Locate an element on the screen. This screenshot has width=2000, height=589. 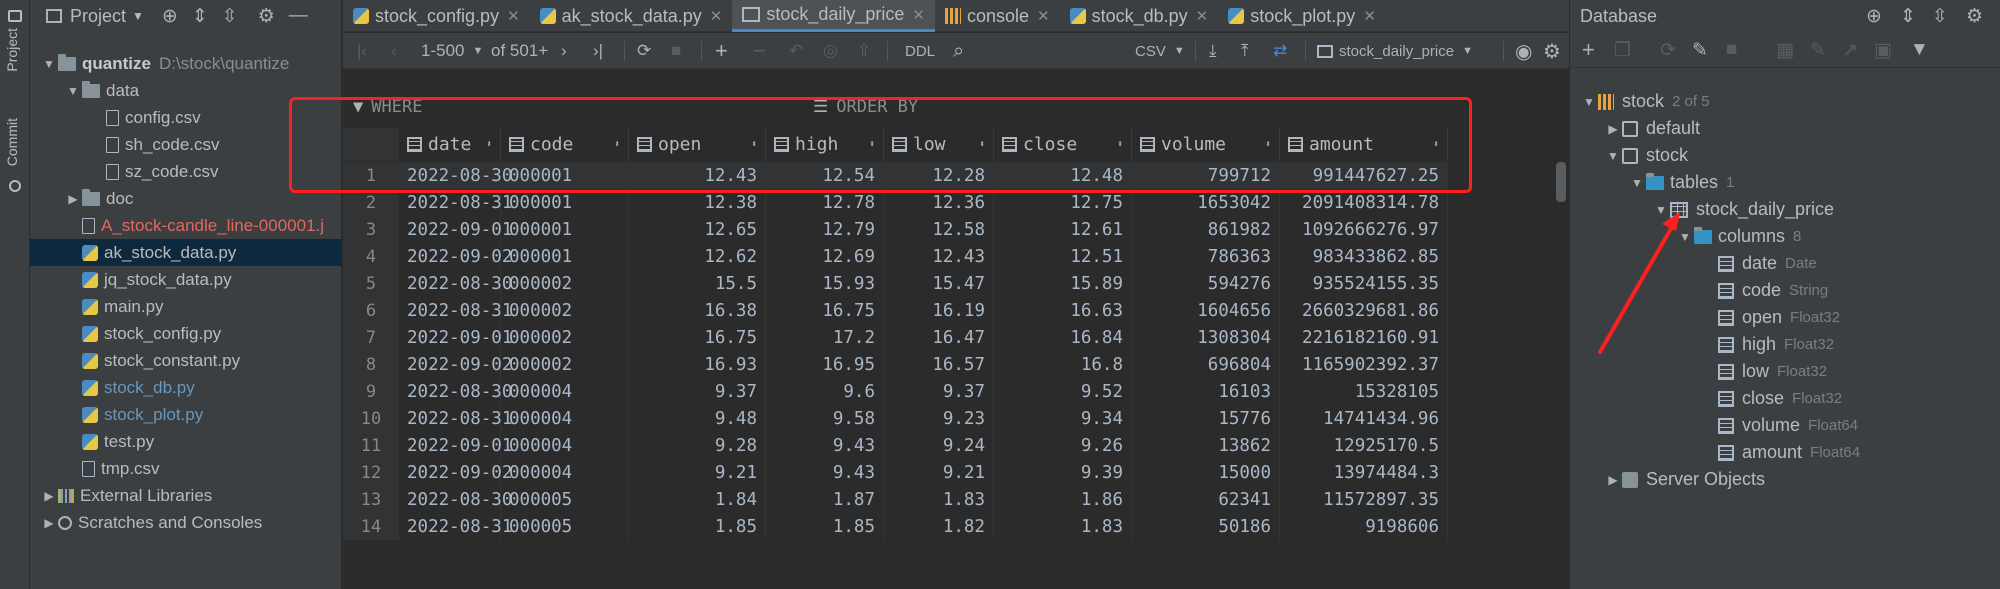
project-tool-tab: Project is located at coordinates (12, 50).